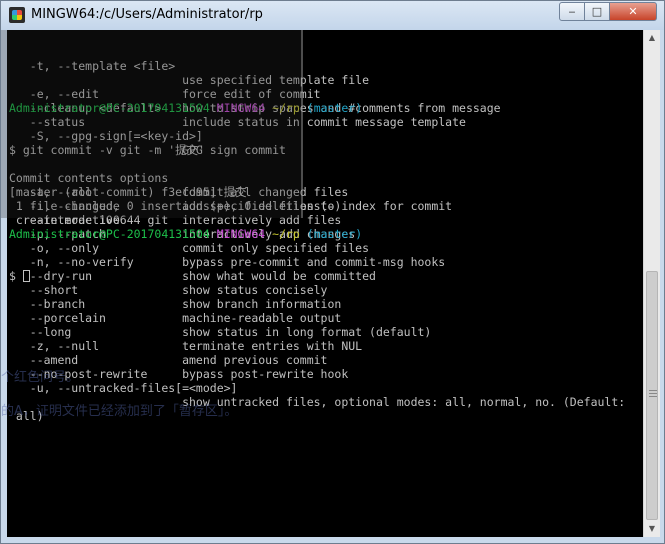 The image size is (665, 544). Describe the element at coordinates (17, 15) in the screenshot. I see `mingw-app-icon` at that location.